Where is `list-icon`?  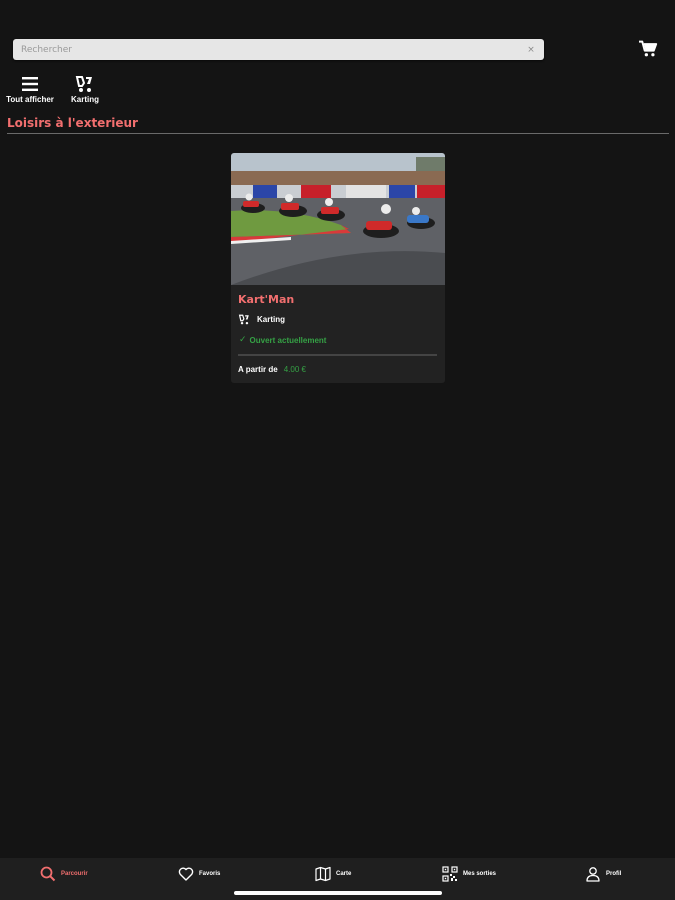
list-icon is located at coordinates (30, 84).